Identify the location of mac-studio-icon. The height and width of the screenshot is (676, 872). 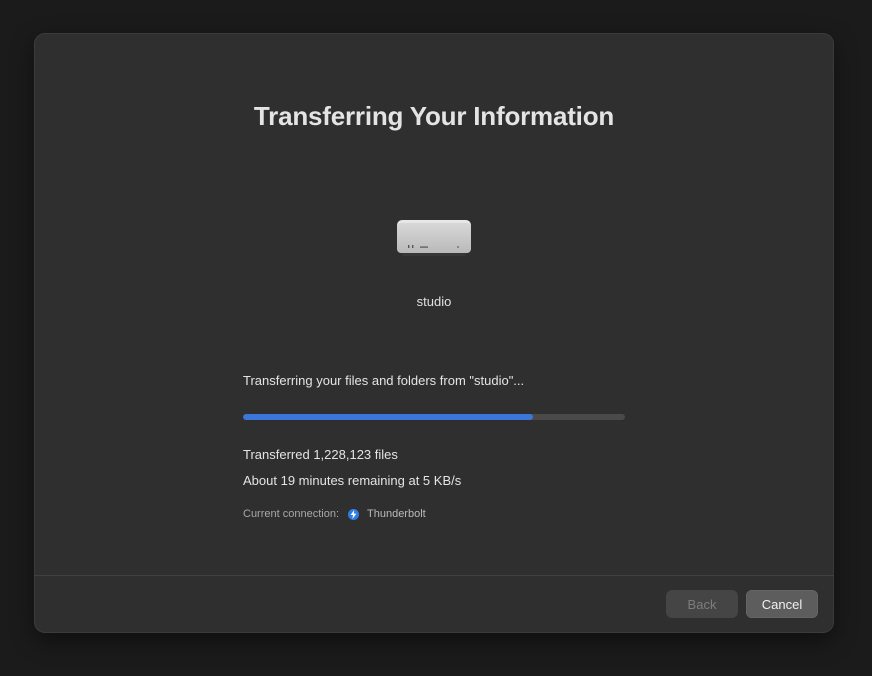
(434, 239).